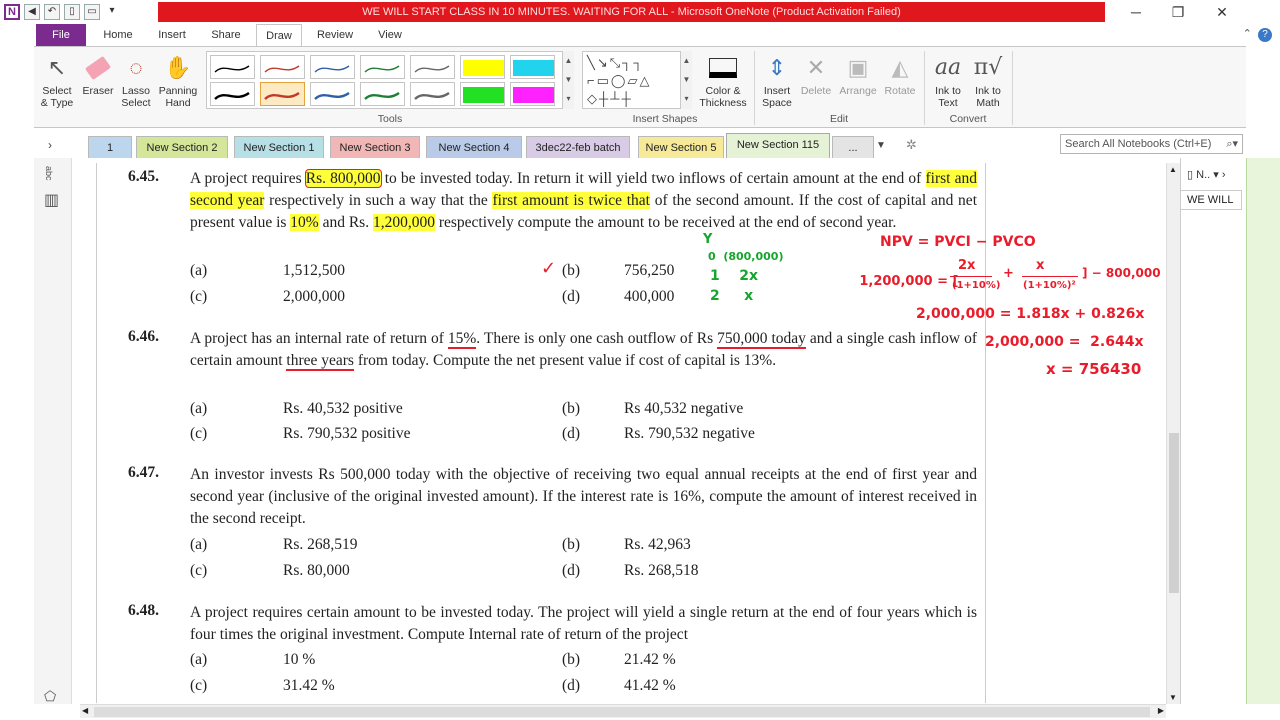 The image size is (1280, 720). What do you see at coordinates (619, 80) in the screenshot?
I see `oval-icon: ◯` at bounding box center [619, 80].